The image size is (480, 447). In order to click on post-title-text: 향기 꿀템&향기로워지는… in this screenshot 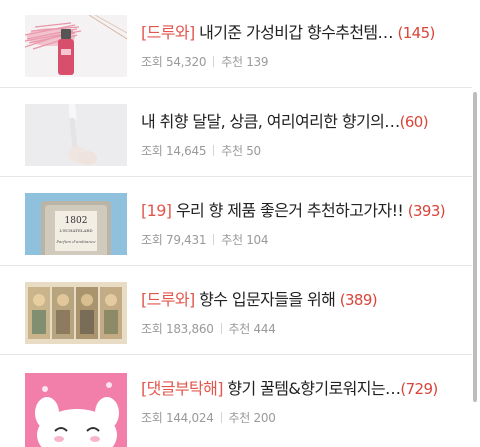, I will do `click(311, 388)`.